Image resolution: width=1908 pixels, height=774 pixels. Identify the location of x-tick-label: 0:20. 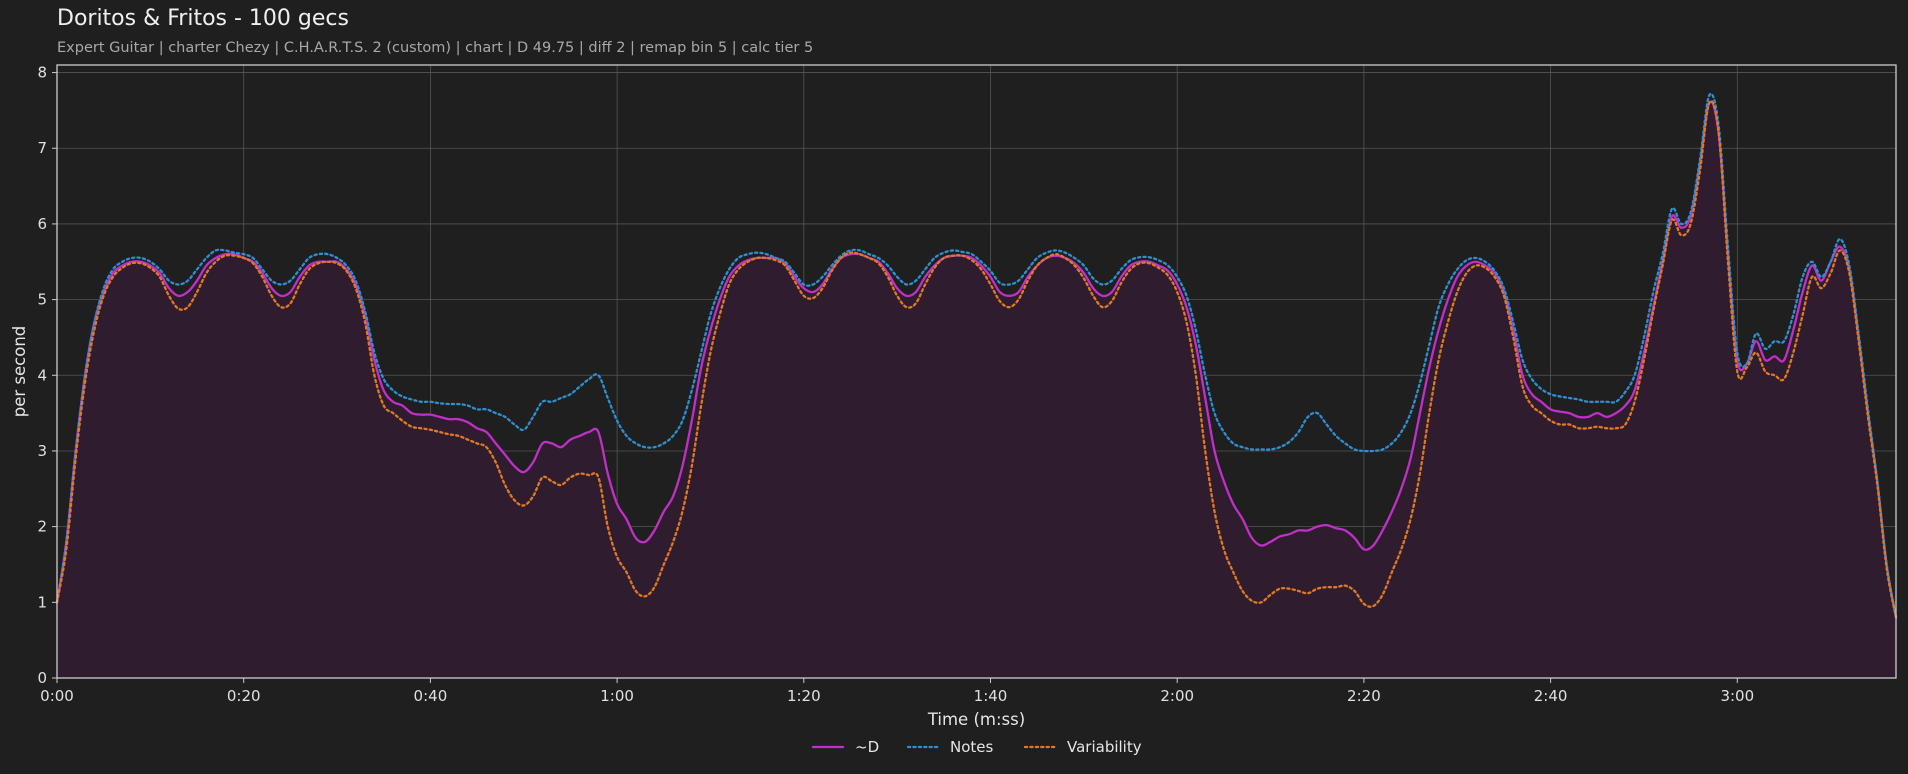
(244, 696).